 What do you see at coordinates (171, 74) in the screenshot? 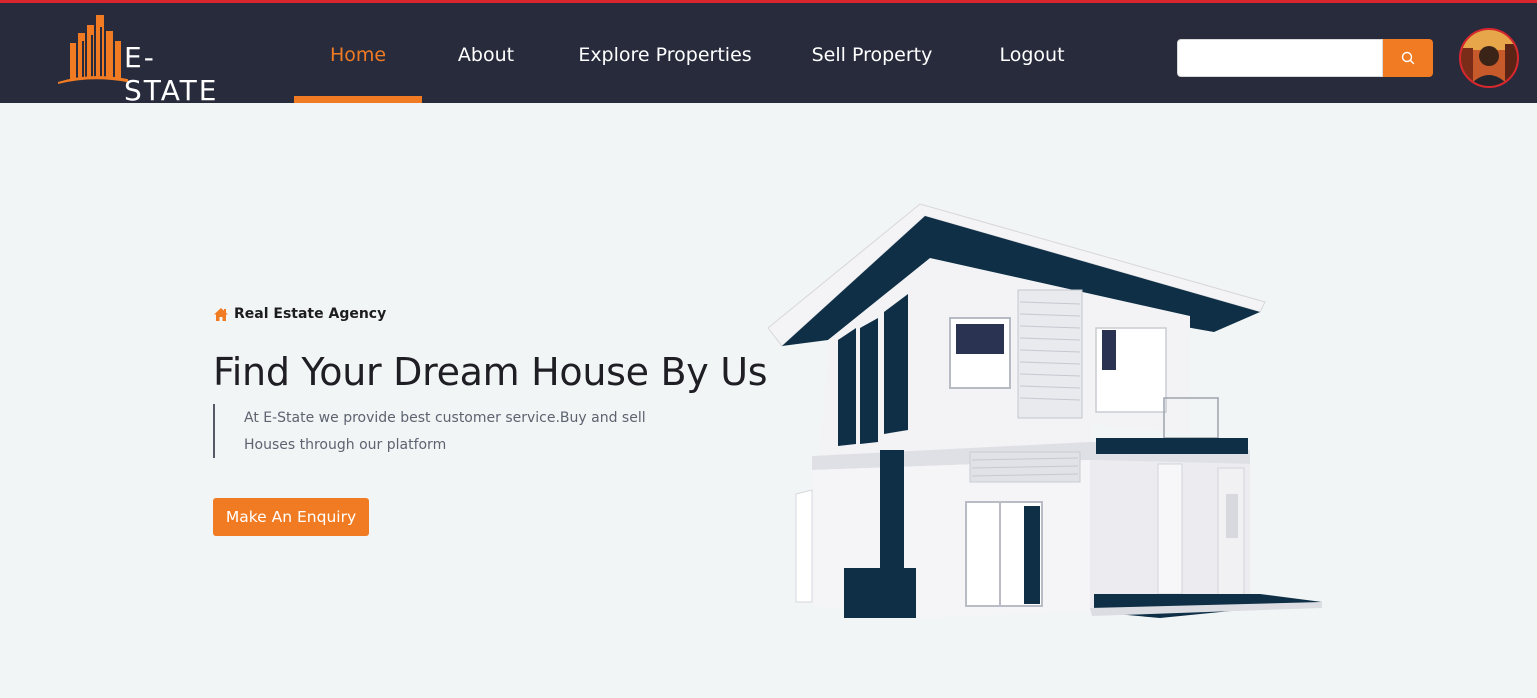
I see `logo-text: E-STATE` at bounding box center [171, 74].